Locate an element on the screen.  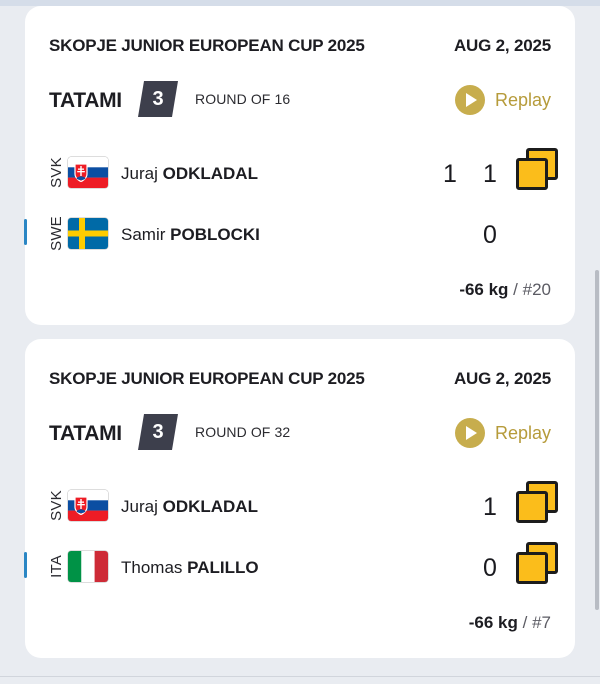
scrollbar is located at coordinates (597, 342).